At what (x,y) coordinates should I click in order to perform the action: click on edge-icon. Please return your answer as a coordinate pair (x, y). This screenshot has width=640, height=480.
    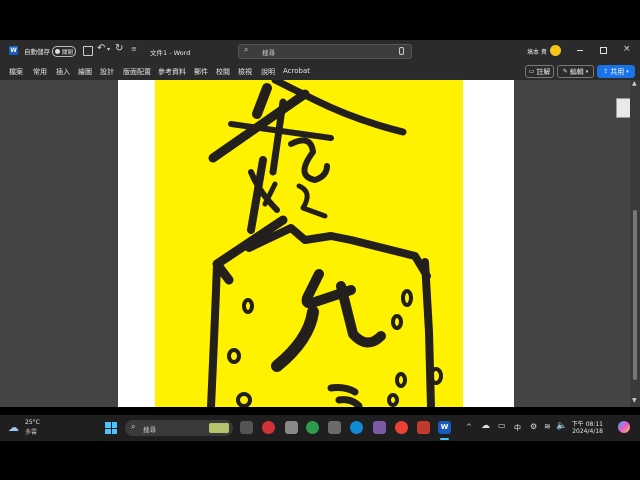
    Looking at the image, I should click on (356, 427).